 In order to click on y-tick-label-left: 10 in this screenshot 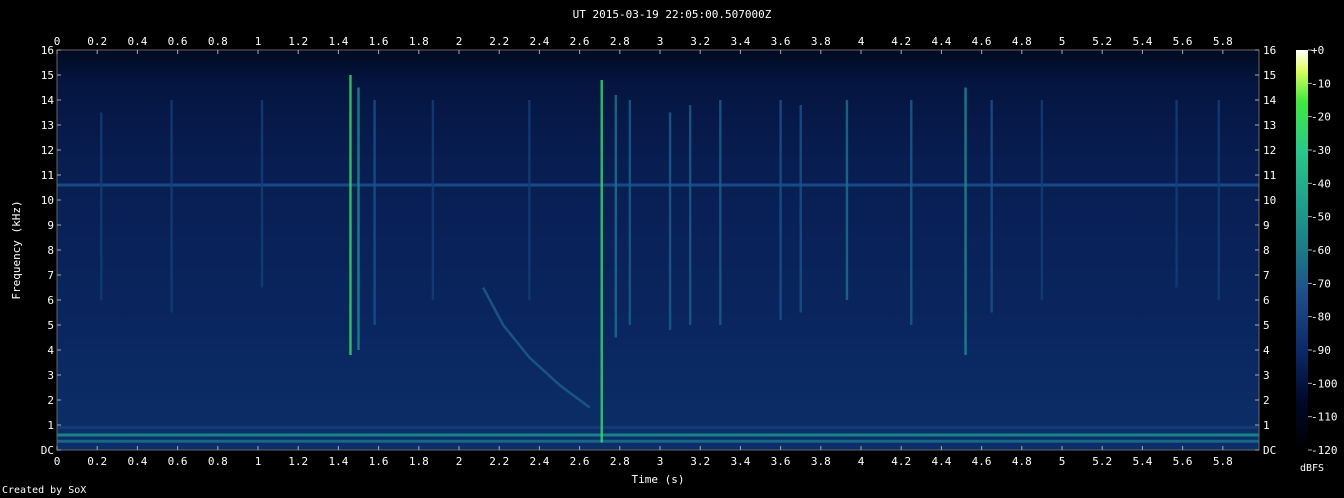, I will do `click(47, 200)`.